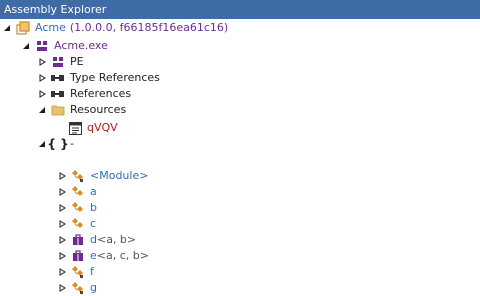  I want to click on tree-item-type: a, so click(77, 192).